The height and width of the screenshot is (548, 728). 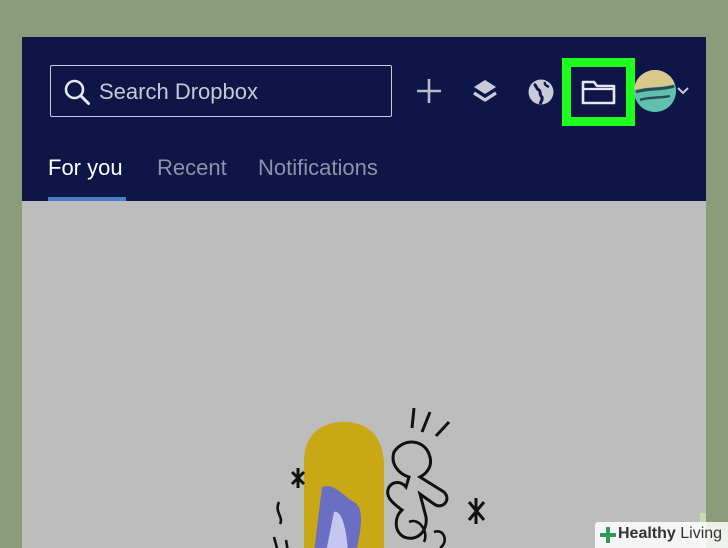 What do you see at coordinates (318, 168) in the screenshot?
I see `tab-notifications: Notifications` at bounding box center [318, 168].